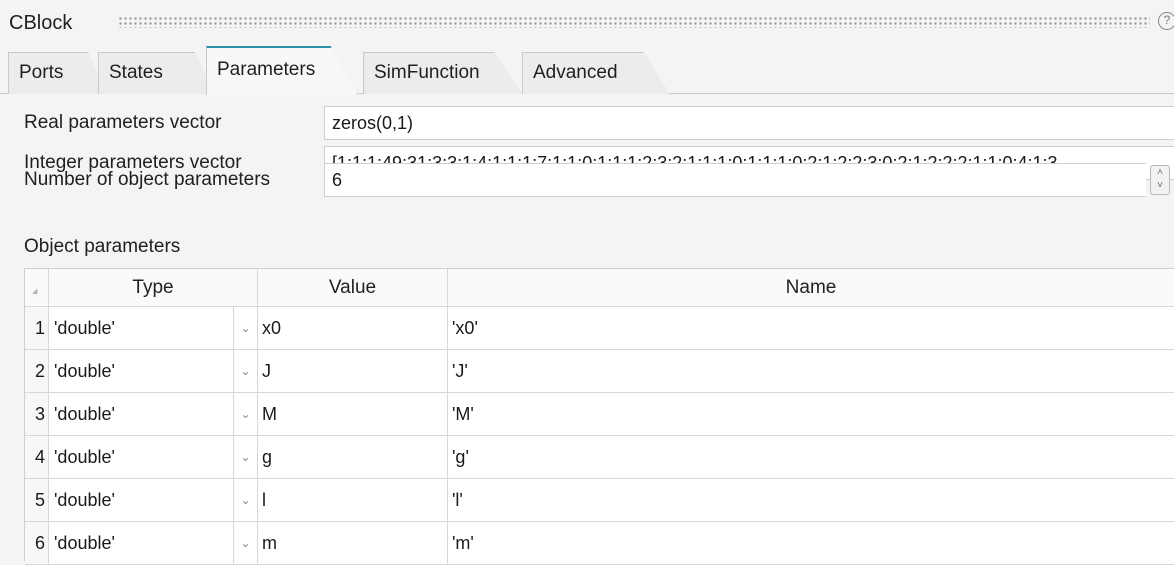 Image resolution: width=1174 pixels, height=565 pixels. I want to click on num-obj-params-label: Number of object parameters, so click(147, 179).